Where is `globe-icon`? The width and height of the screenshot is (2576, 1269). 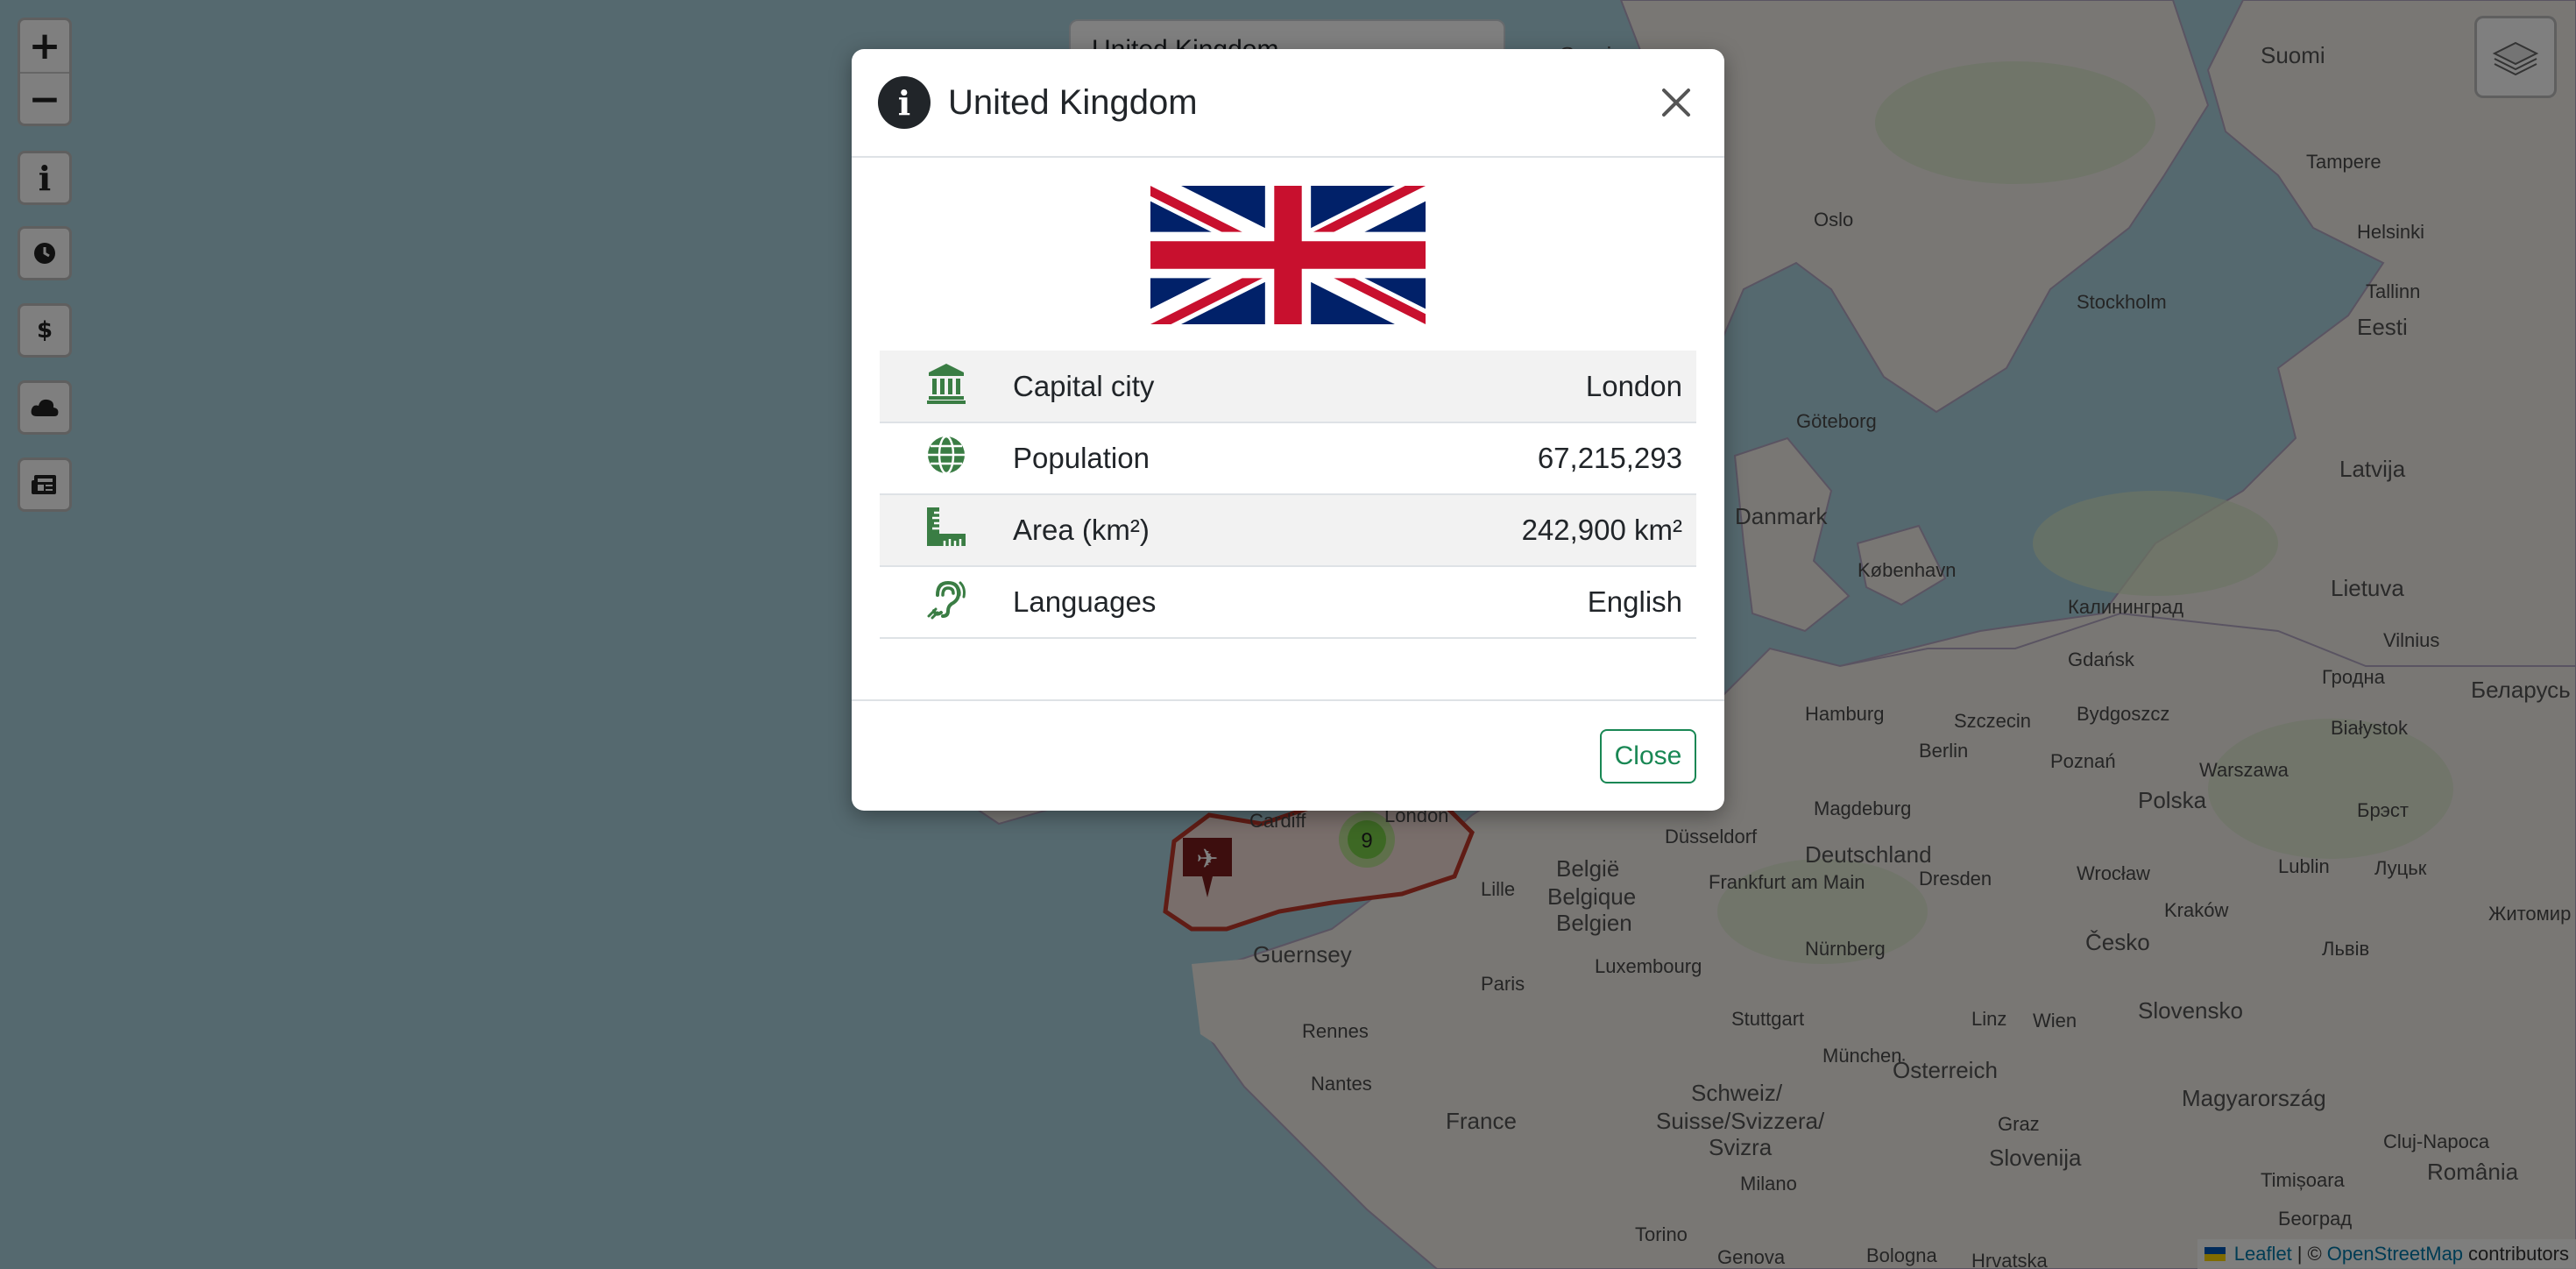
globe-icon is located at coordinates (946, 455).